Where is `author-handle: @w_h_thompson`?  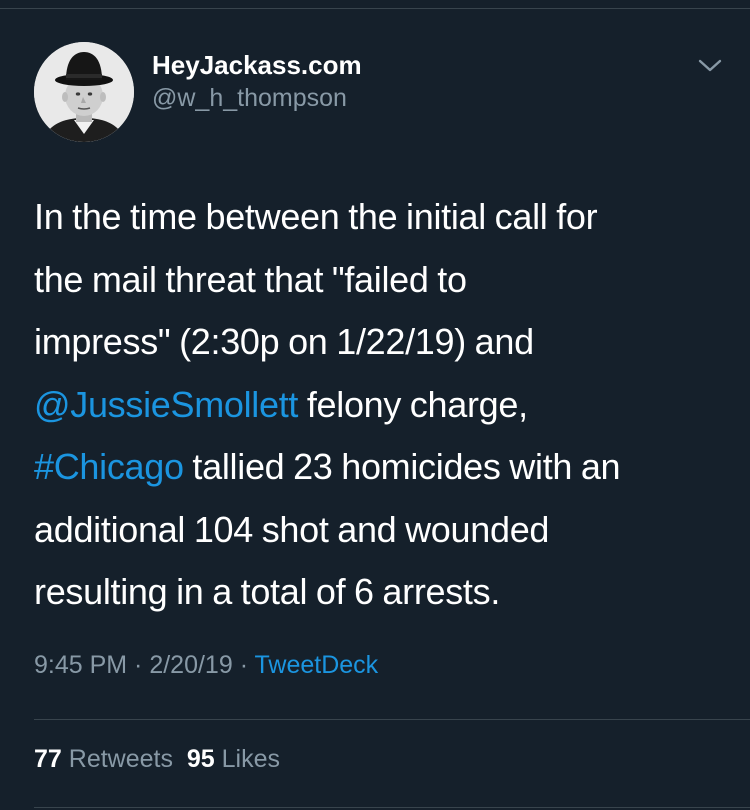
author-handle: @w_h_thompson is located at coordinates (257, 98).